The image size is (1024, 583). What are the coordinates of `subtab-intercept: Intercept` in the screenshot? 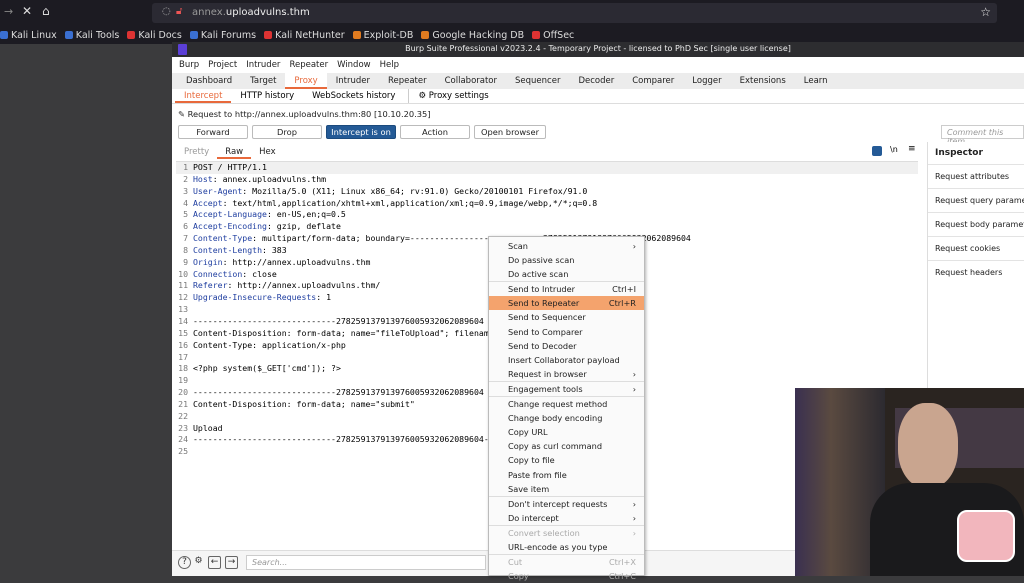 It's located at (203, 96).